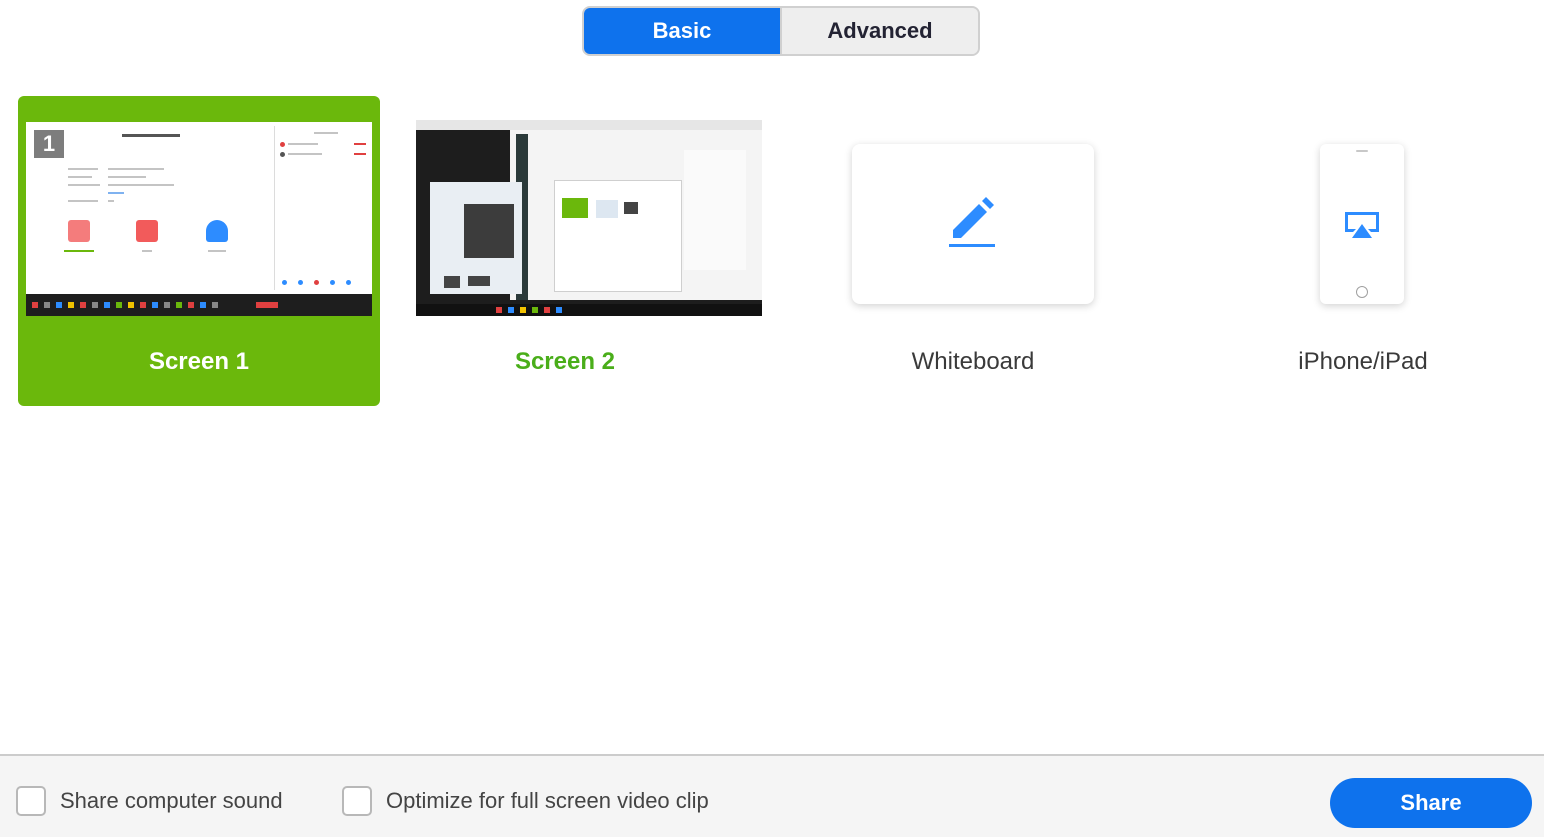  I want to click on participant-icon, so click(217, 231).